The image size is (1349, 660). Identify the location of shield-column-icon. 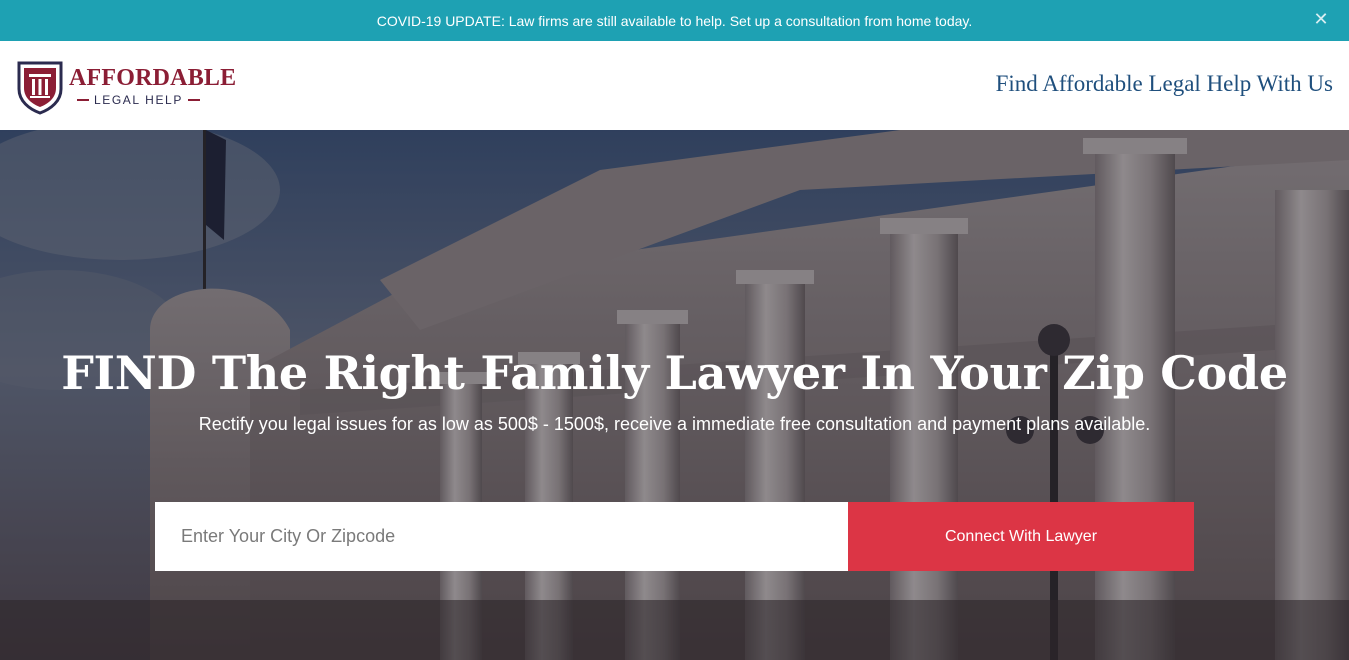
(40, 88).